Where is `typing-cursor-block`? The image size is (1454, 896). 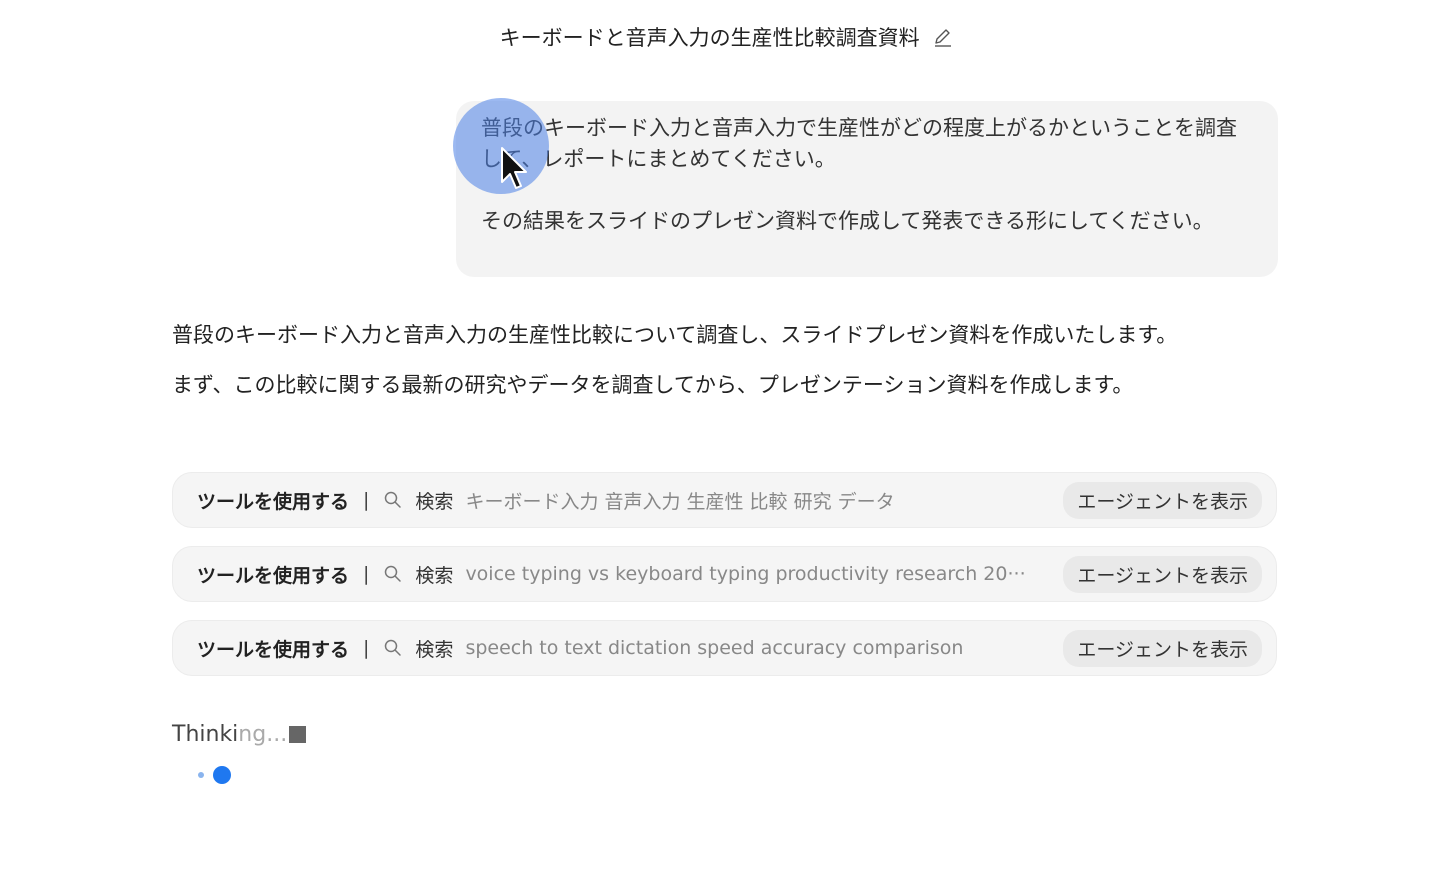 typing-cursor-block is located at coordinates (298, 734).